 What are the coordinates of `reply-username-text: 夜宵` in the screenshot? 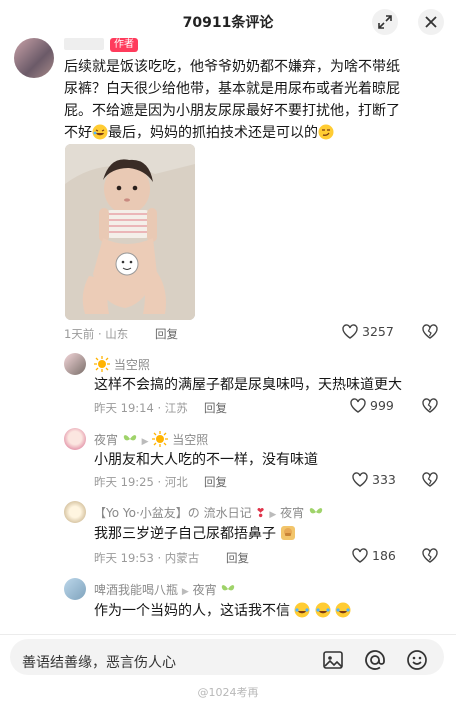 It's located at (106, 440).